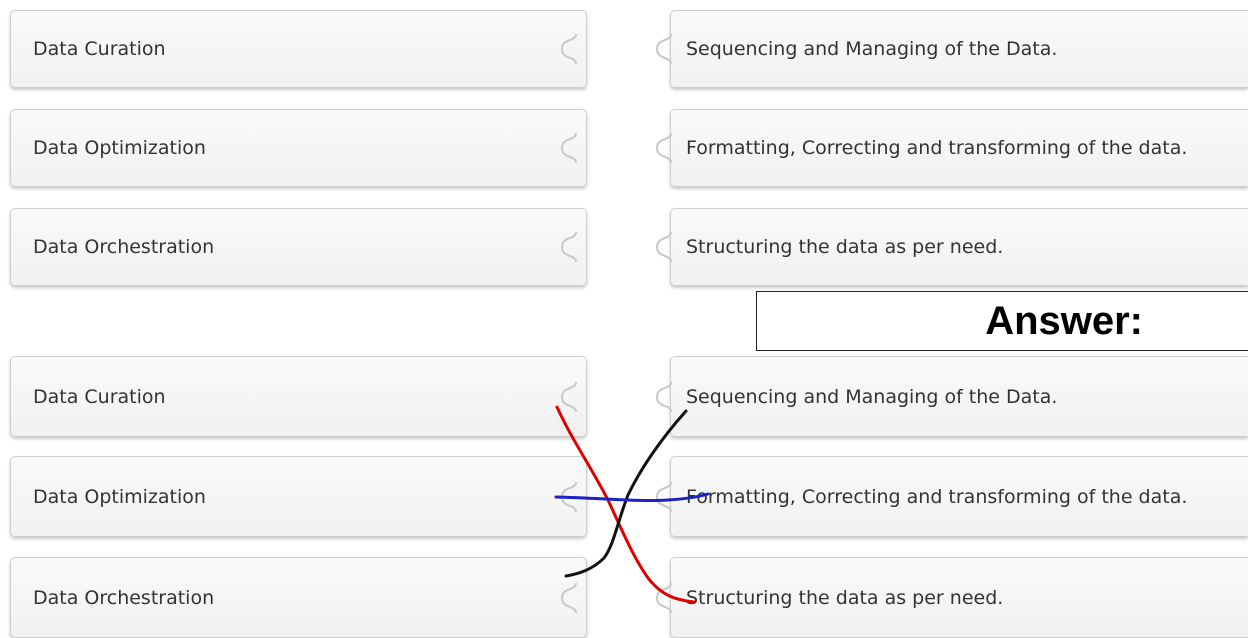 Image resolution: width=1248 pixels, height=638 pixels. Describe the element at coordinates (298, 496) in the screenshot. I see `answer-left-item-2: Data Optimization` at that location.